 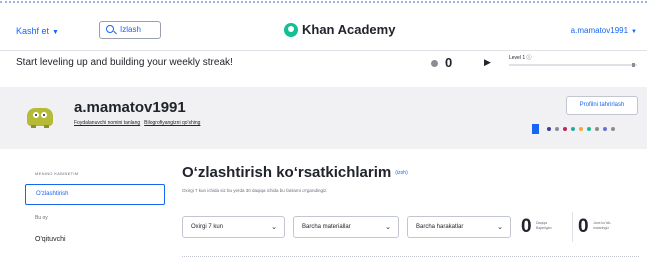 I want to click on title-help-link: (izoh), so click(x=401, y=173).